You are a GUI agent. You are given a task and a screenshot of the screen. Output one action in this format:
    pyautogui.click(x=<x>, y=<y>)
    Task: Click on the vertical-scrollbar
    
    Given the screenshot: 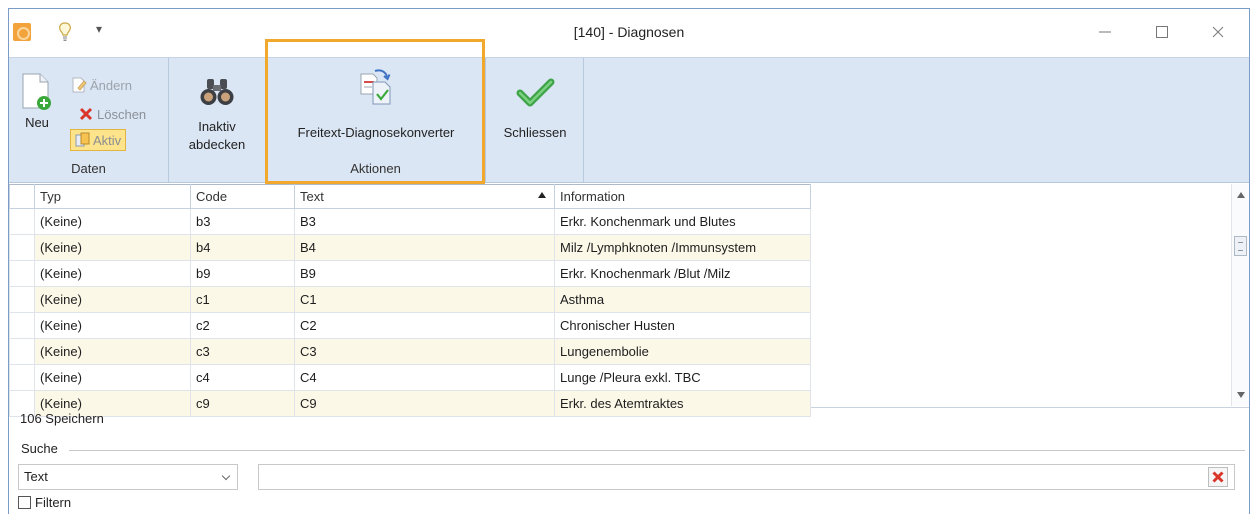 What is the action you would take?
    pyautogui.click(x=1240, y=295)
    